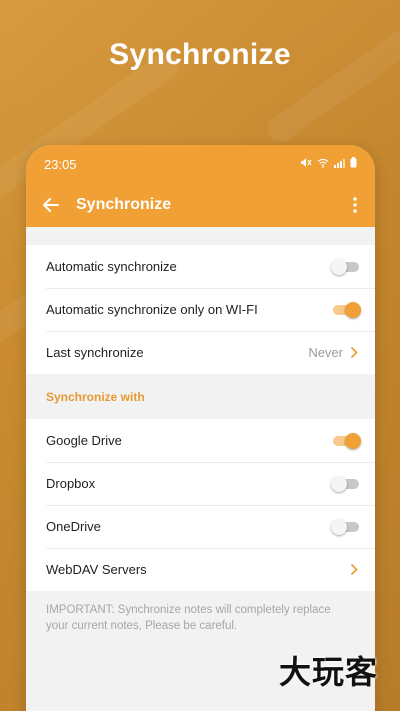 The height and width of the screenshot is (711, 400). I want to click on auto-sync-toggle, so click(346, 267).